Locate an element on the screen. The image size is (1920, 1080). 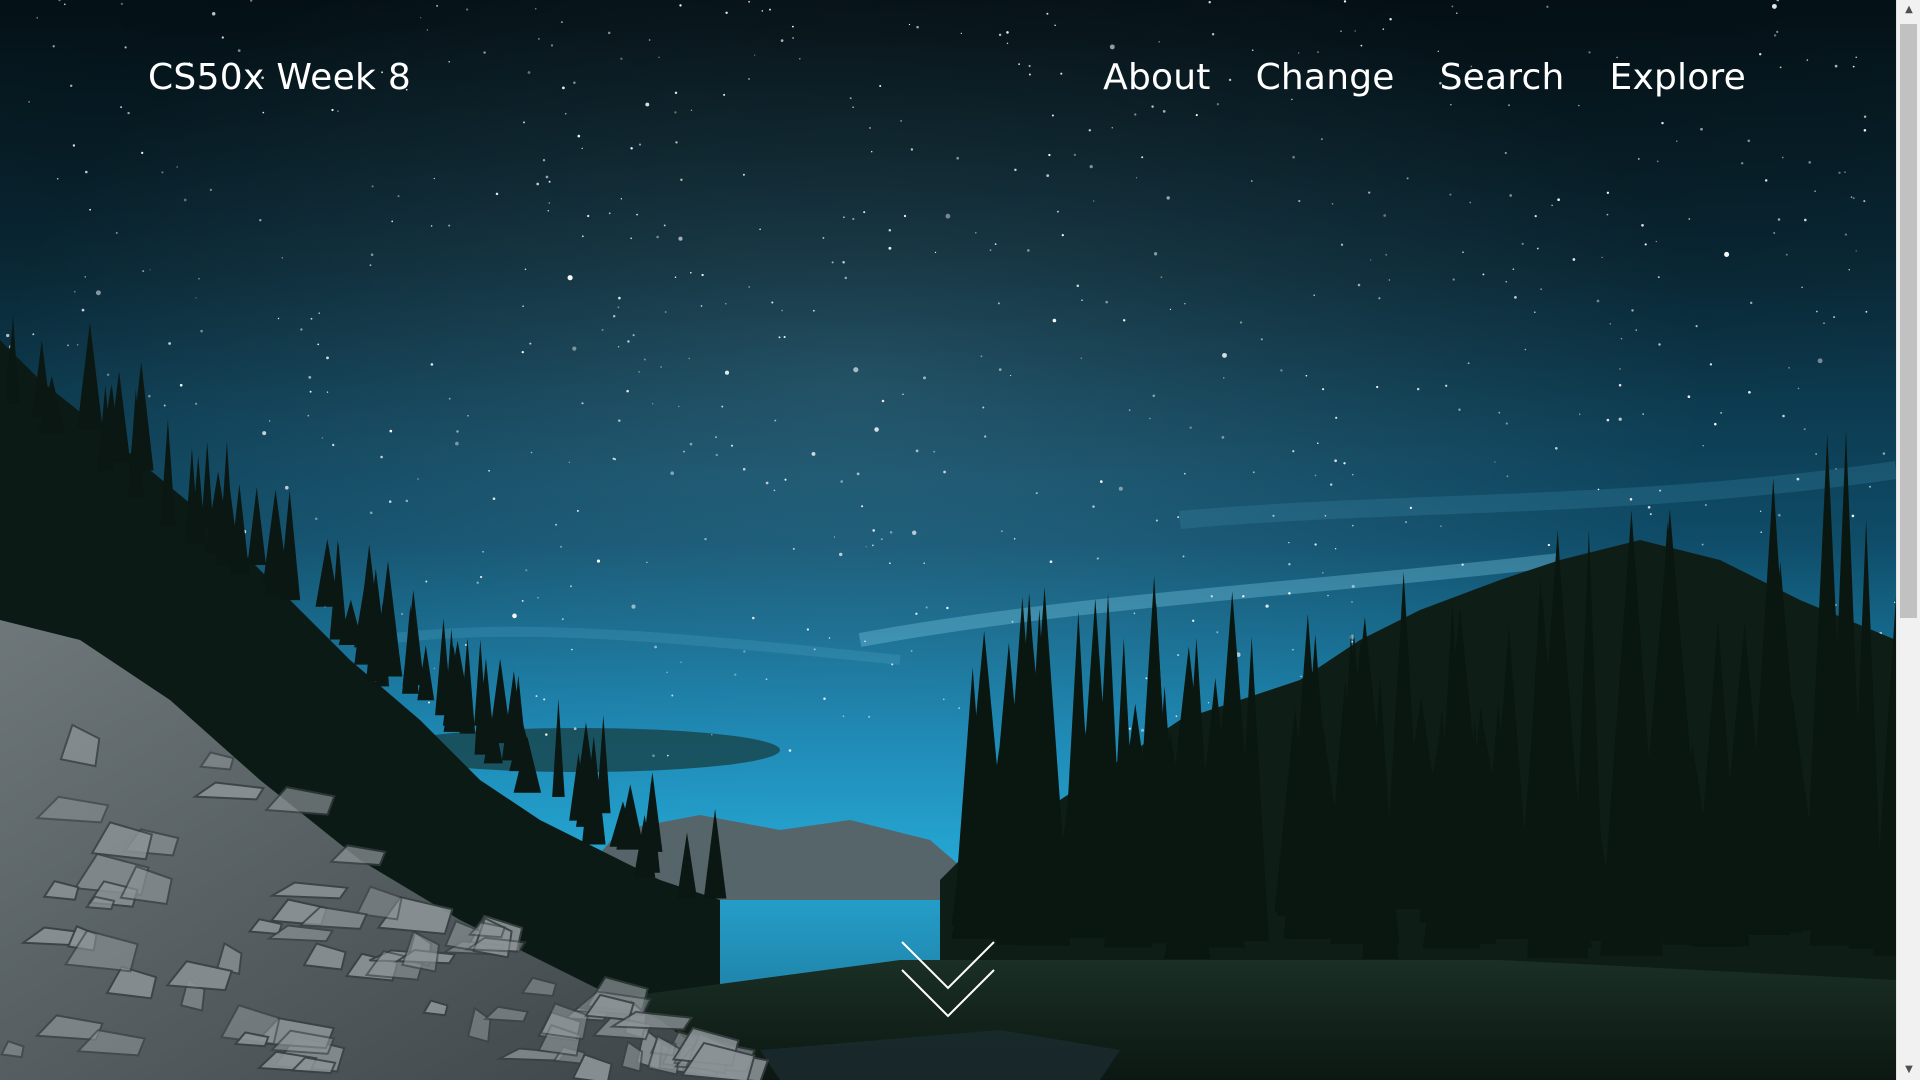
scroll-up-arrow-icon: ▲ is located at coordinates (1908, 10).